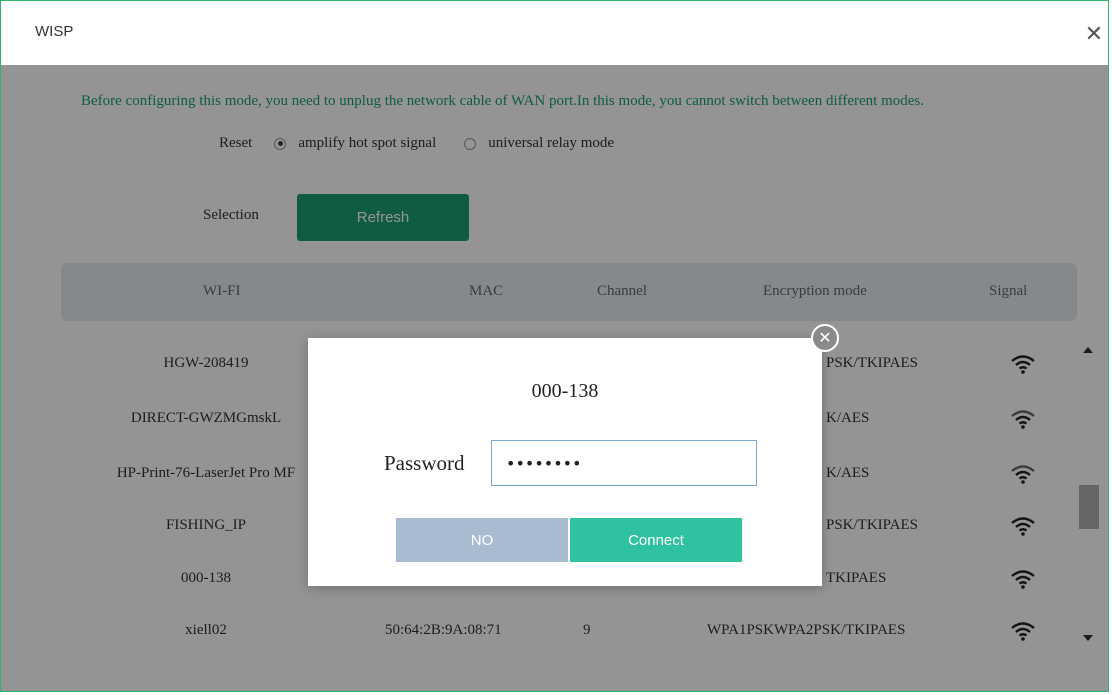 The height and width of the screenshot is (695, 1112). Describe the element at coordinates (424, 463) in the screenshot. I see `password-label: Password` at that location.